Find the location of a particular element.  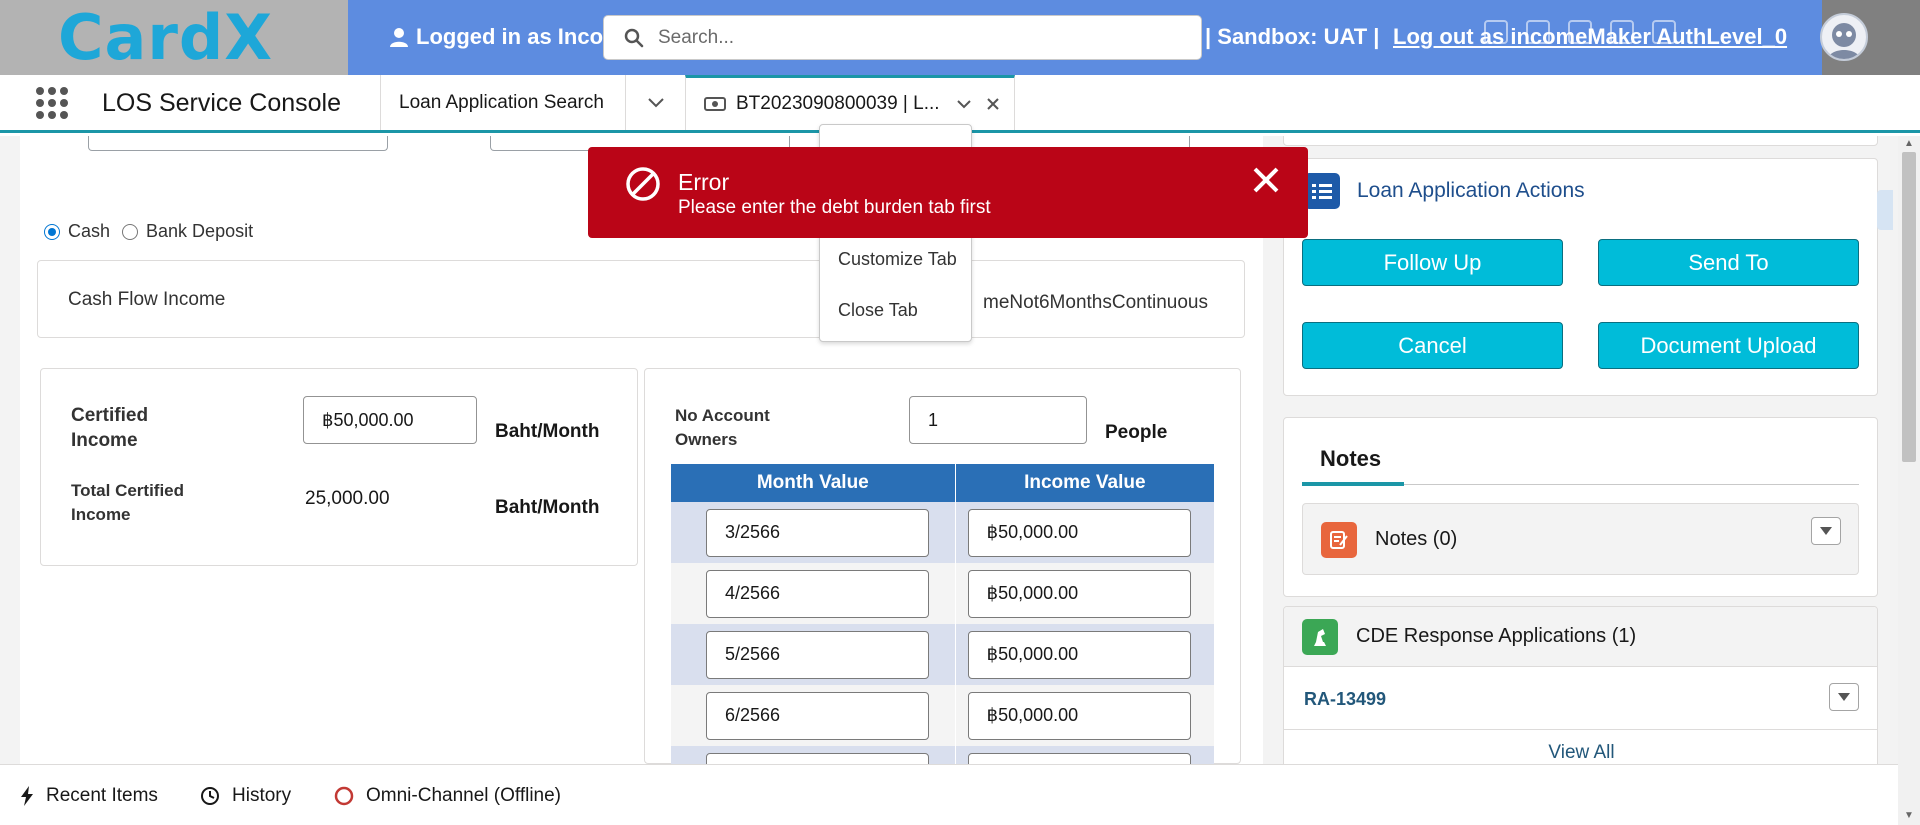

notes-icon is located at coordinates (1339, 540).